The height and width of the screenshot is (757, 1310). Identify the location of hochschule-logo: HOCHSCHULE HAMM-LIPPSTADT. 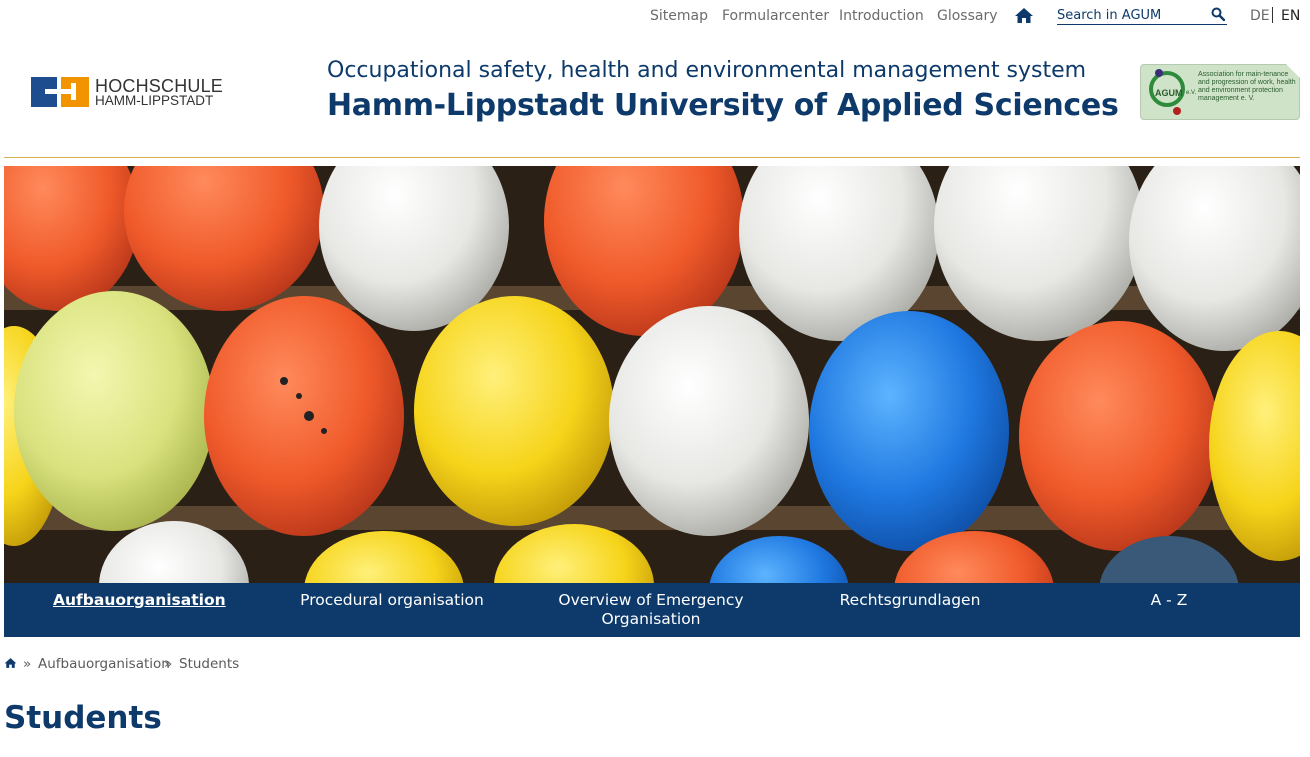
(127, 92).